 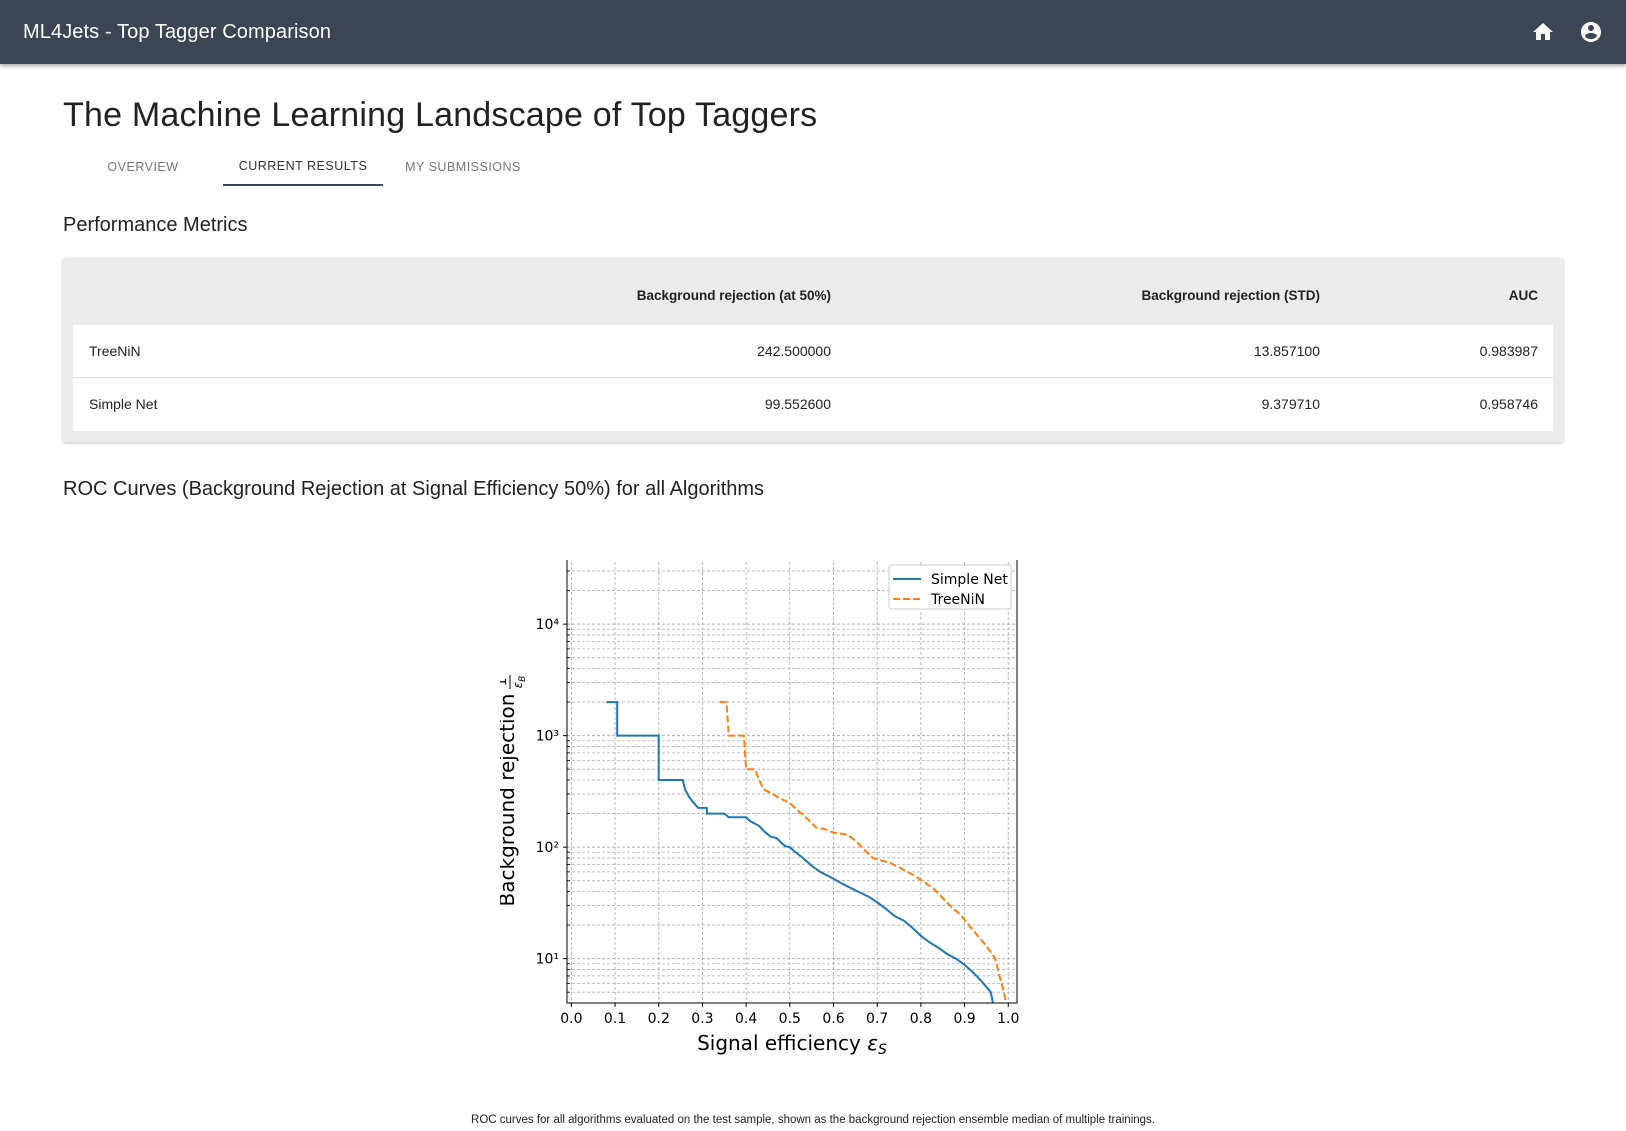 What do you see at coordinates (794, 351) in the screenshot?
I see `rejection-50-value: 242.500000` at bounding box center [794, 351].